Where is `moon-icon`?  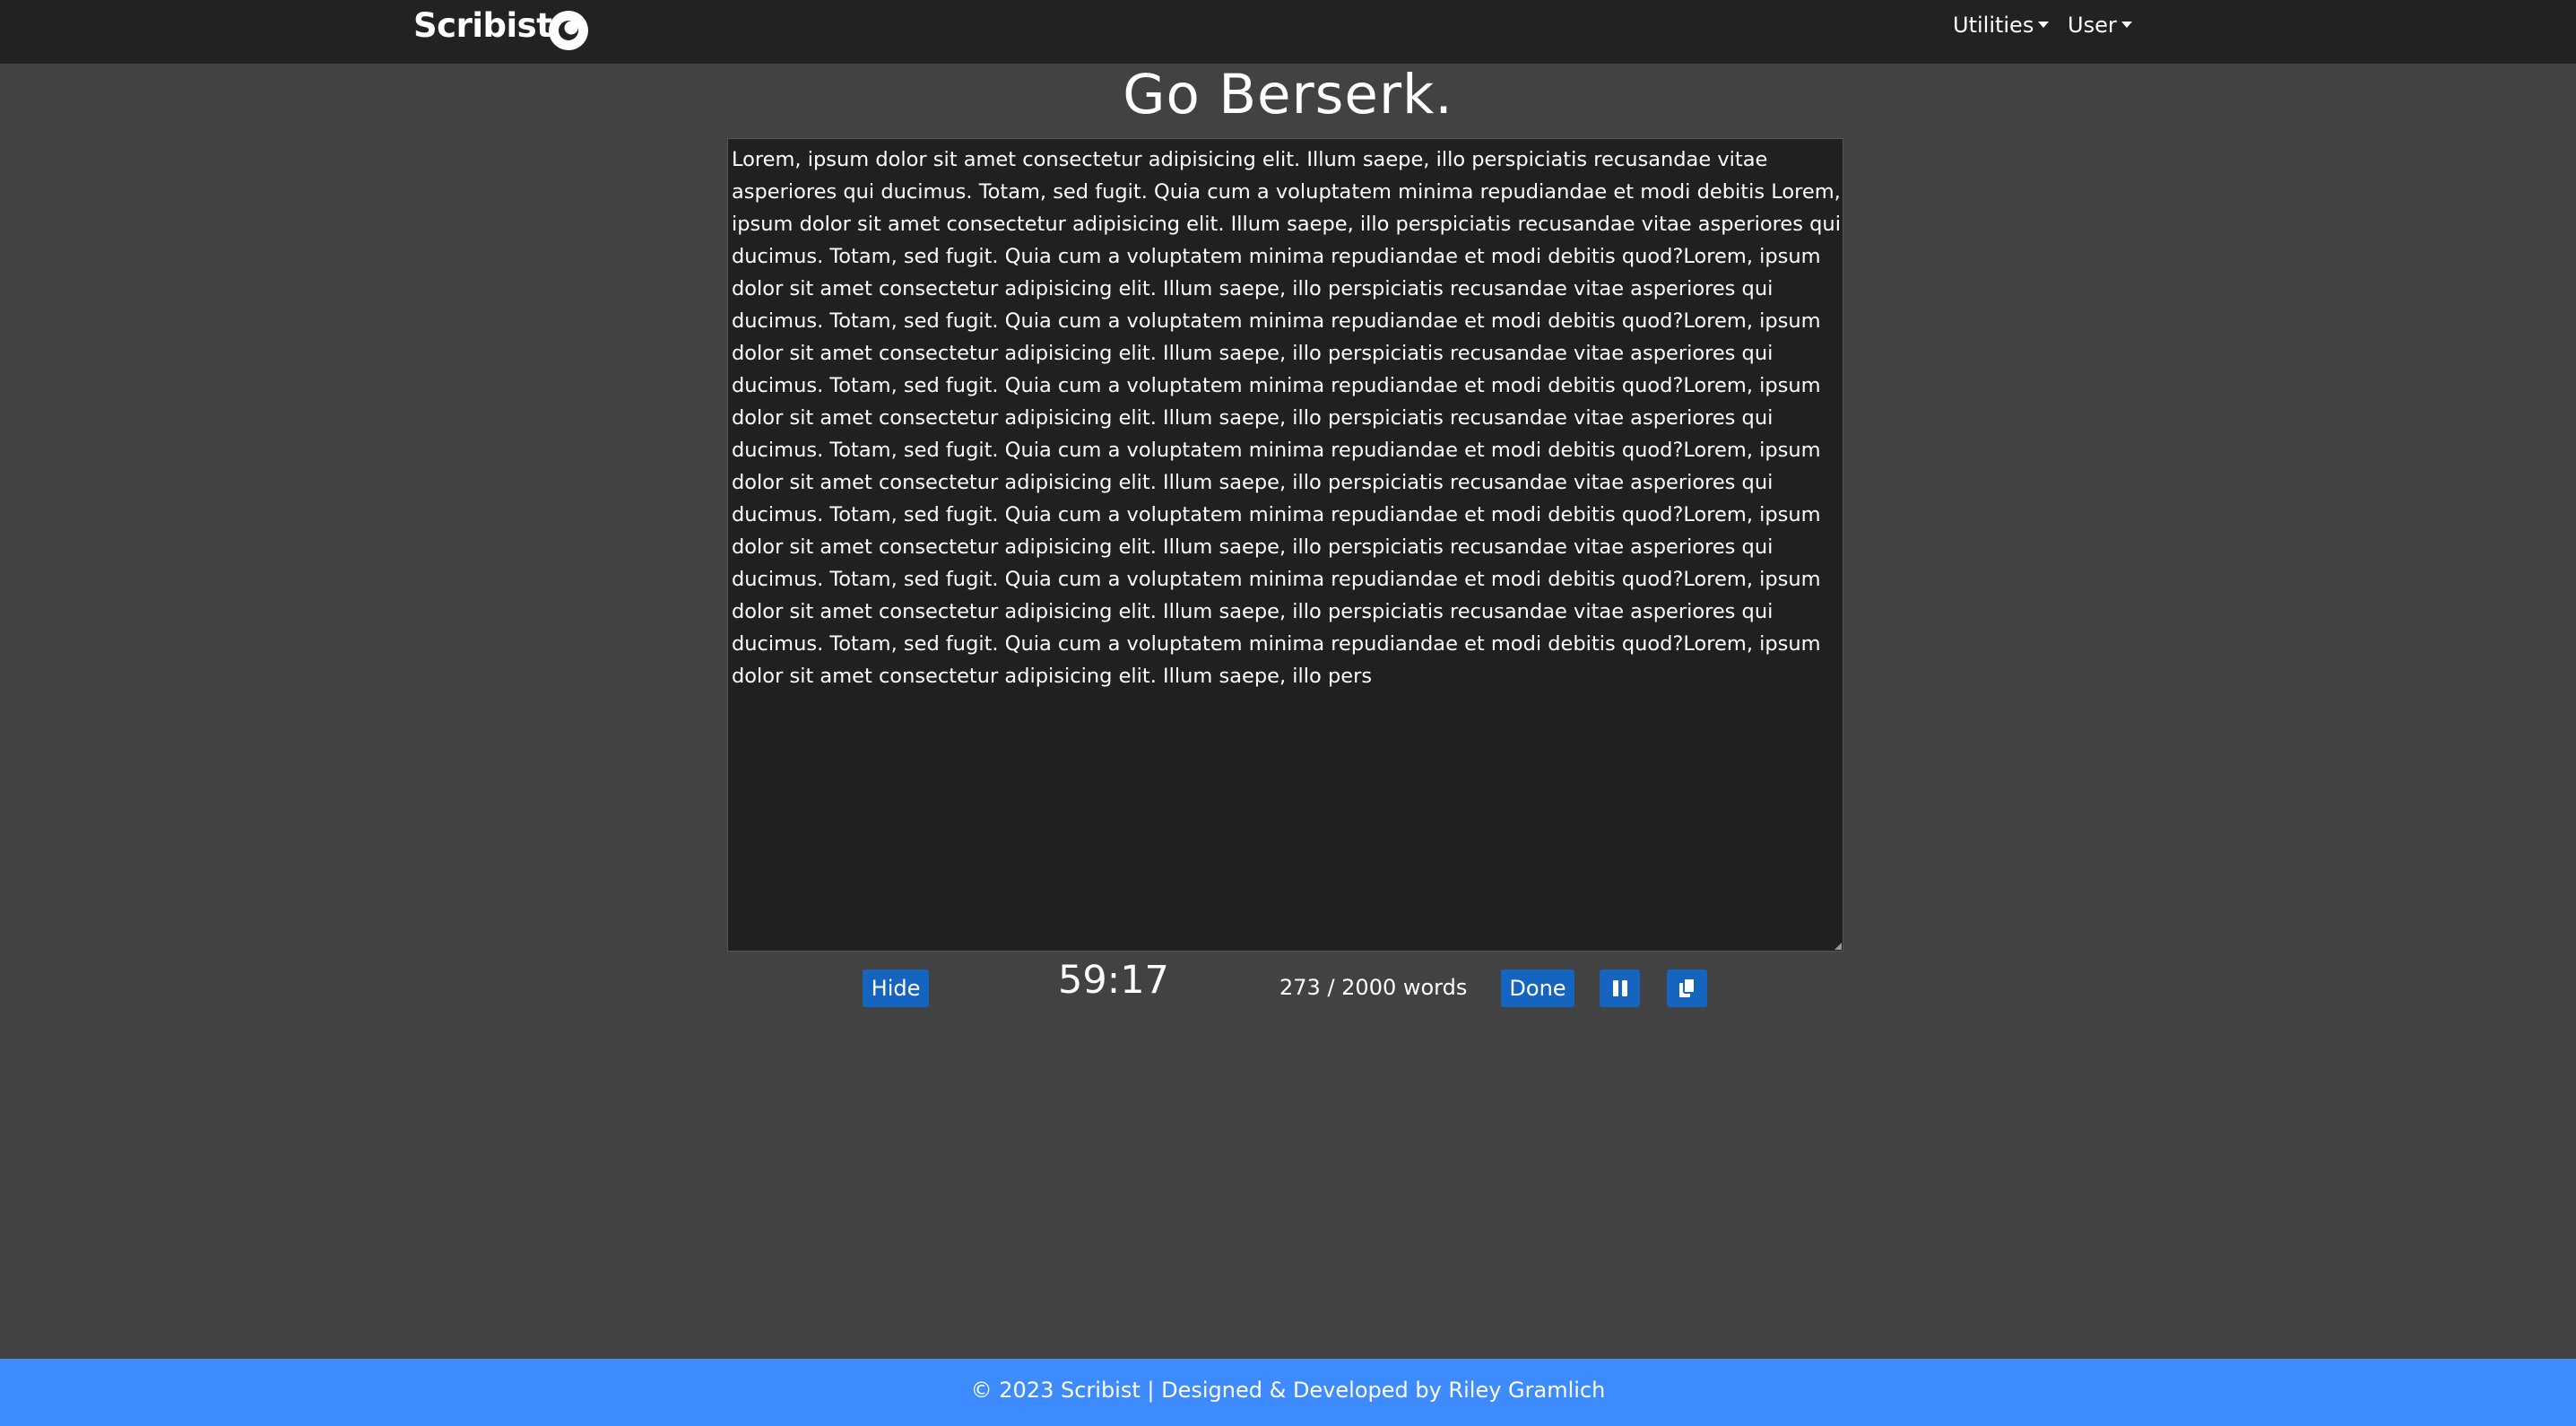
moon-icon is located at coordinates (568, 30).